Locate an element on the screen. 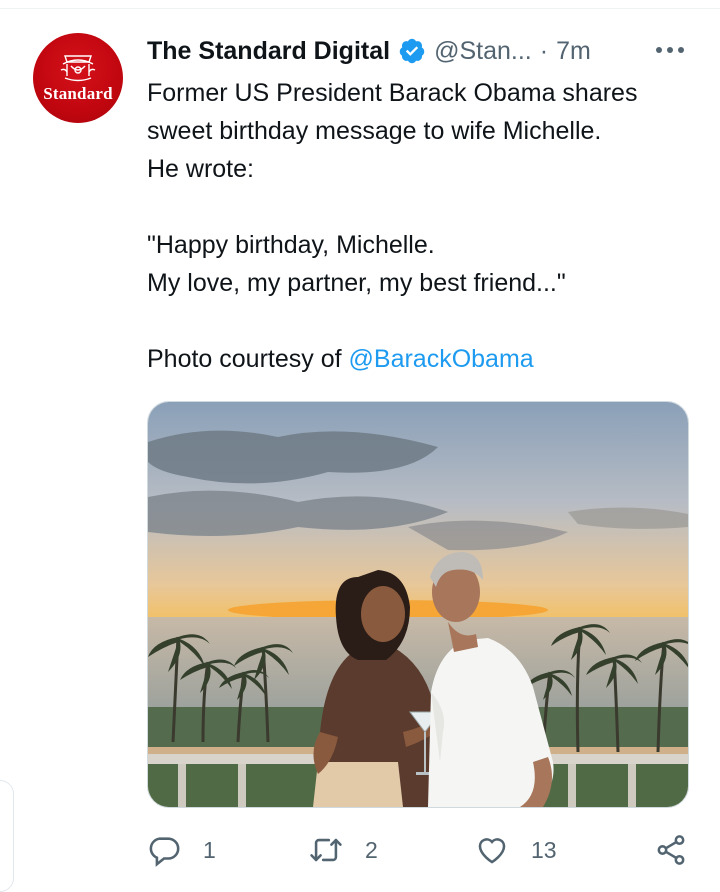 The image size is (720, 892). timestamp: 7m is located at coordinates (573, 51).